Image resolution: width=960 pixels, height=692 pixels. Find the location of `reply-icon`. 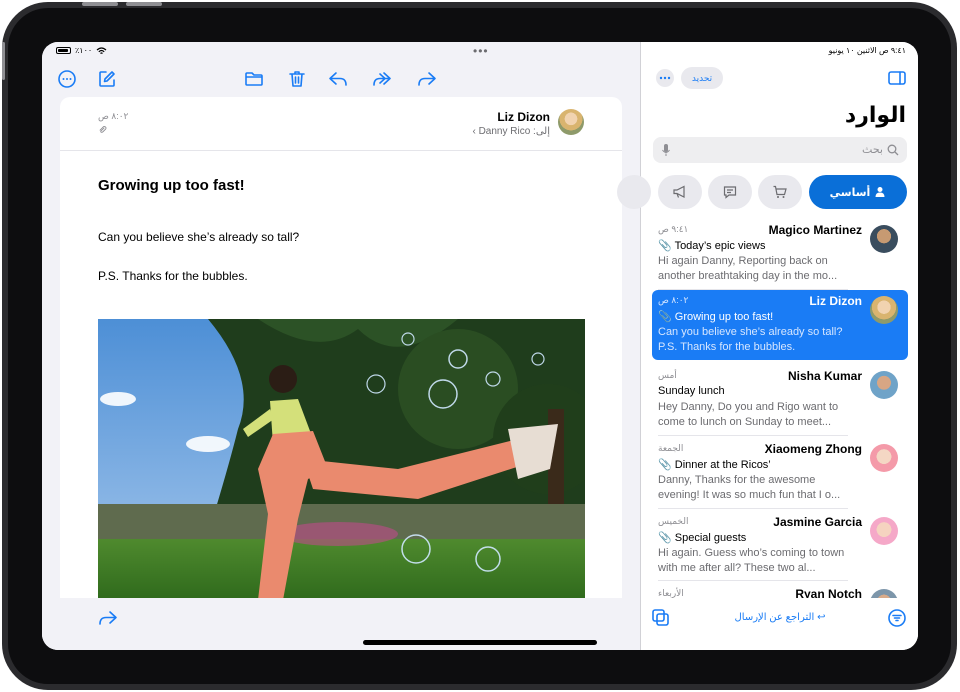

reply-icon is located at coordinates (338, 79).